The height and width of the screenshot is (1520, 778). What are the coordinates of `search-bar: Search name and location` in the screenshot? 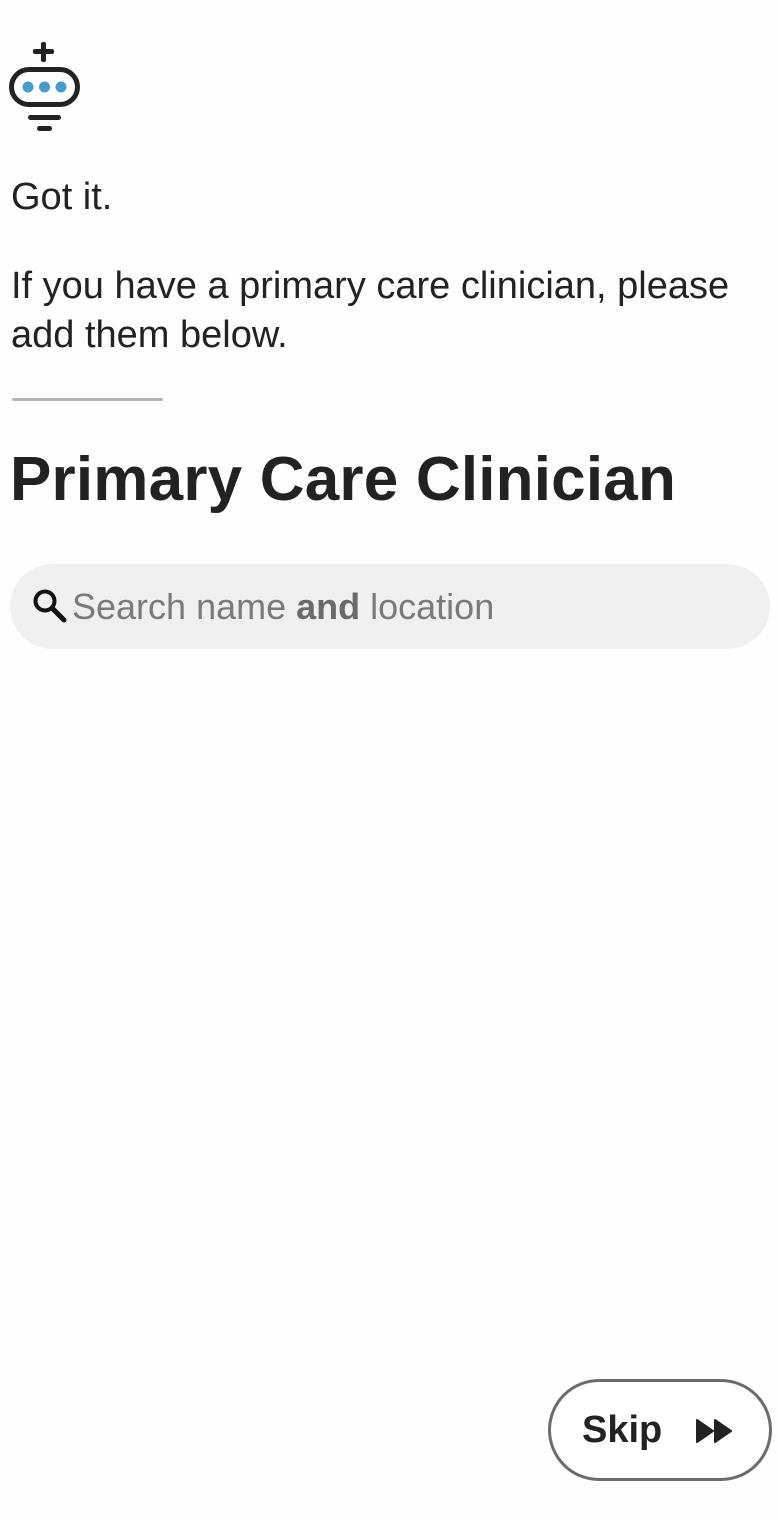 It's located at (390, 606).